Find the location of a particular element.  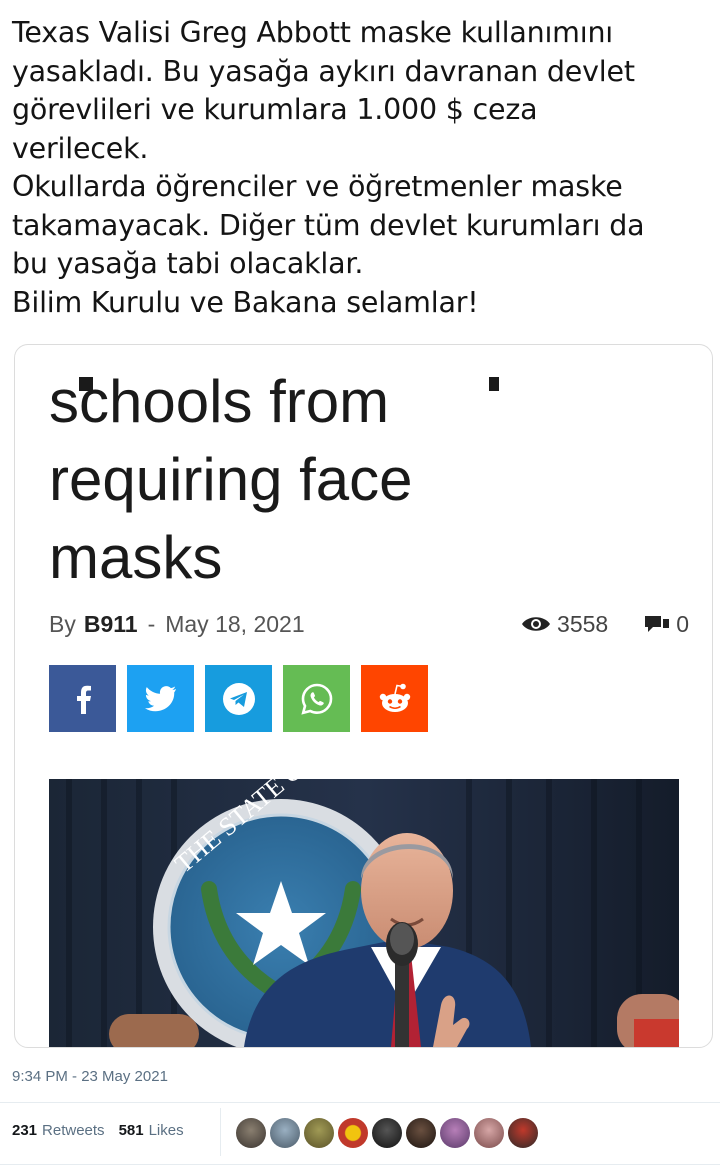

tweet-line: bu yasağa tabi olacaklar. is located at coordinates (188, 263).